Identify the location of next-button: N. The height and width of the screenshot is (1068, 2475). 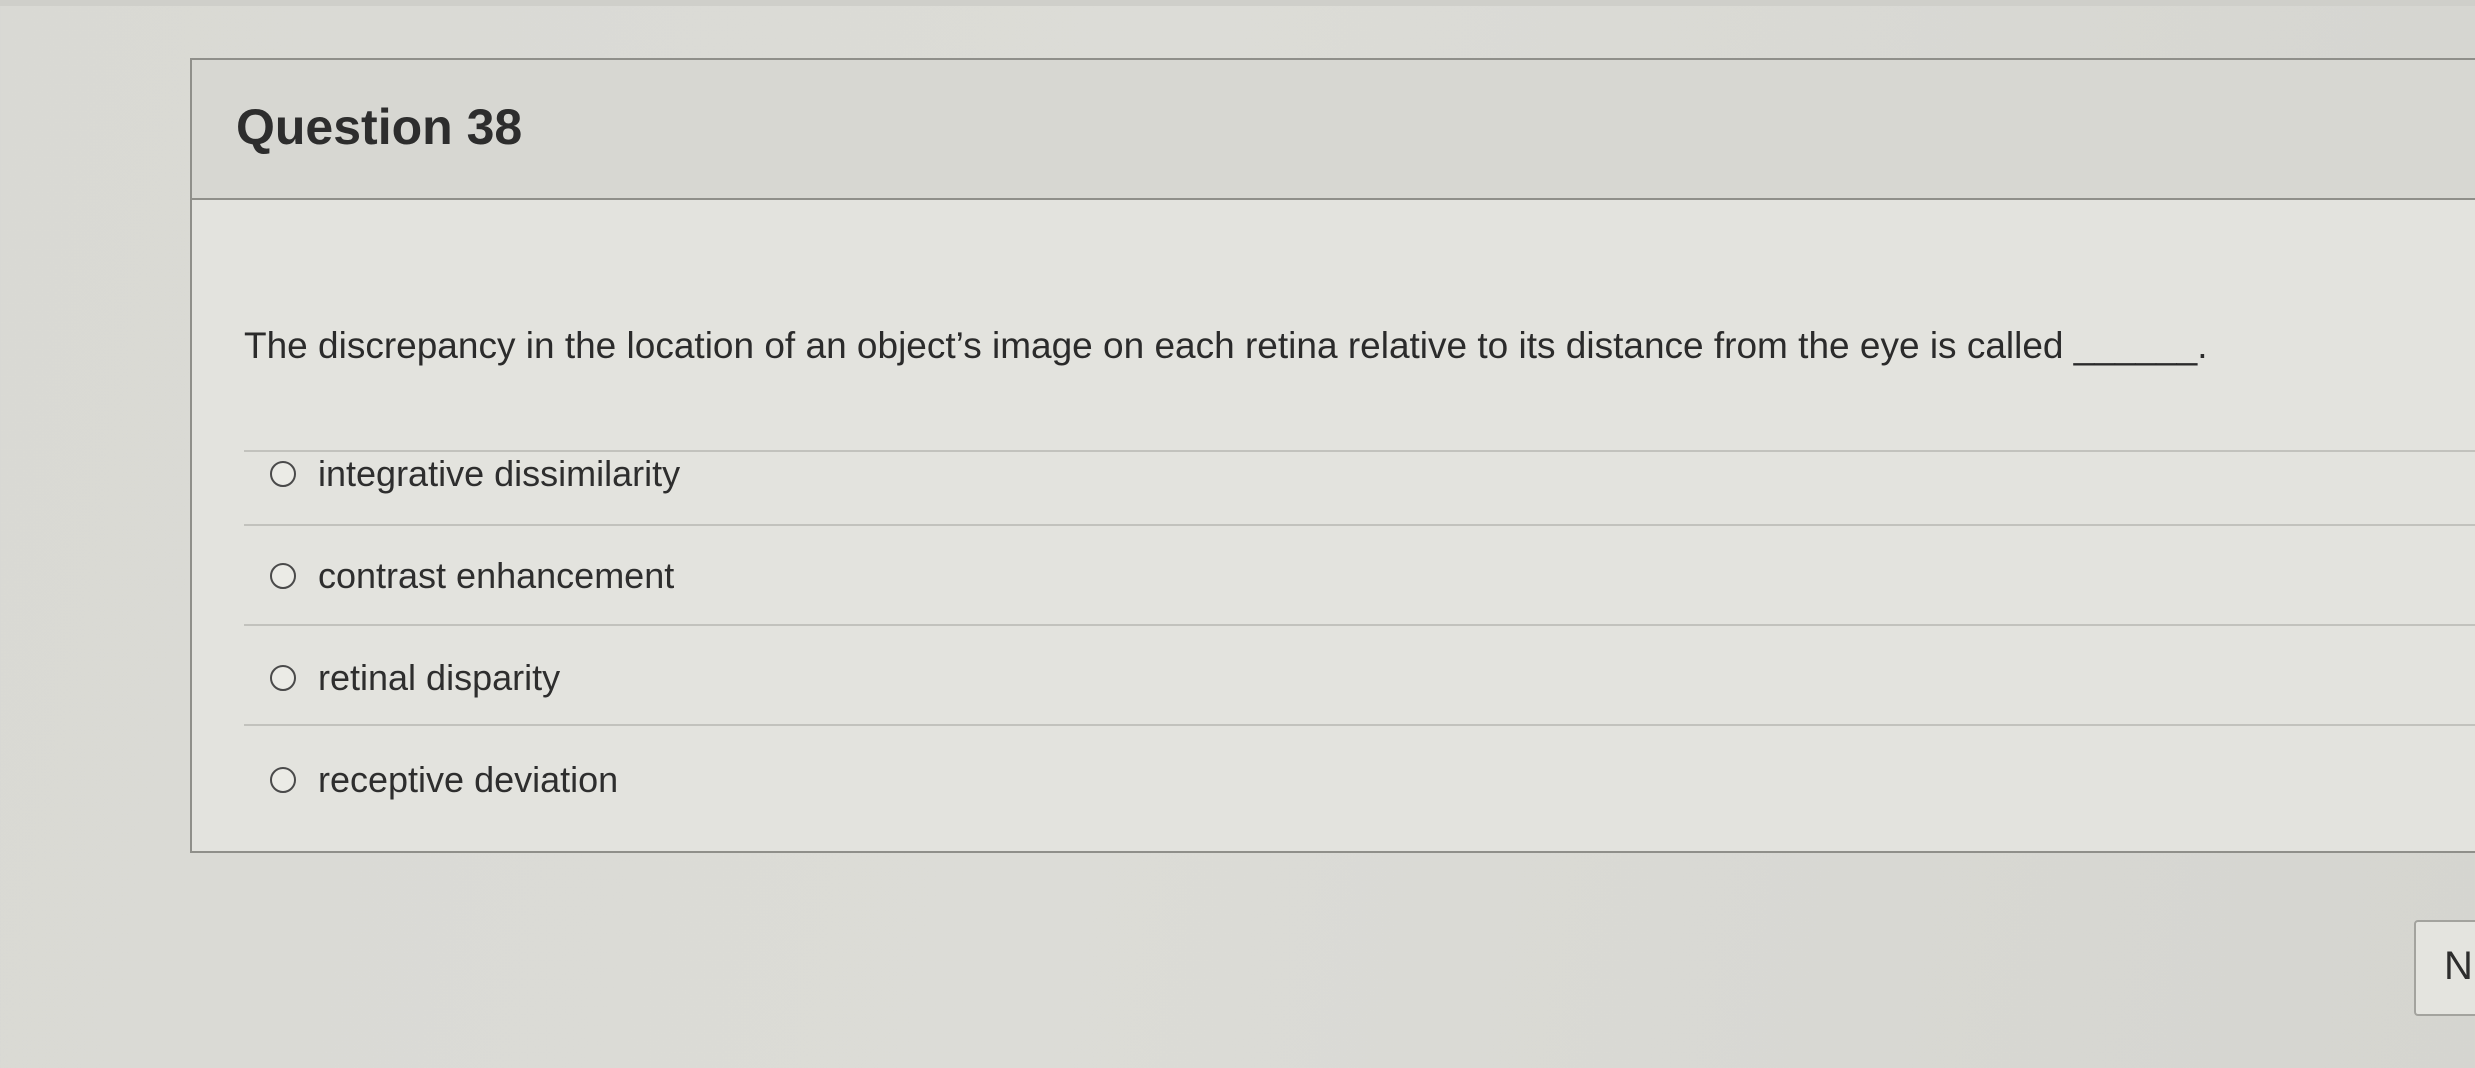
(2444, 968).